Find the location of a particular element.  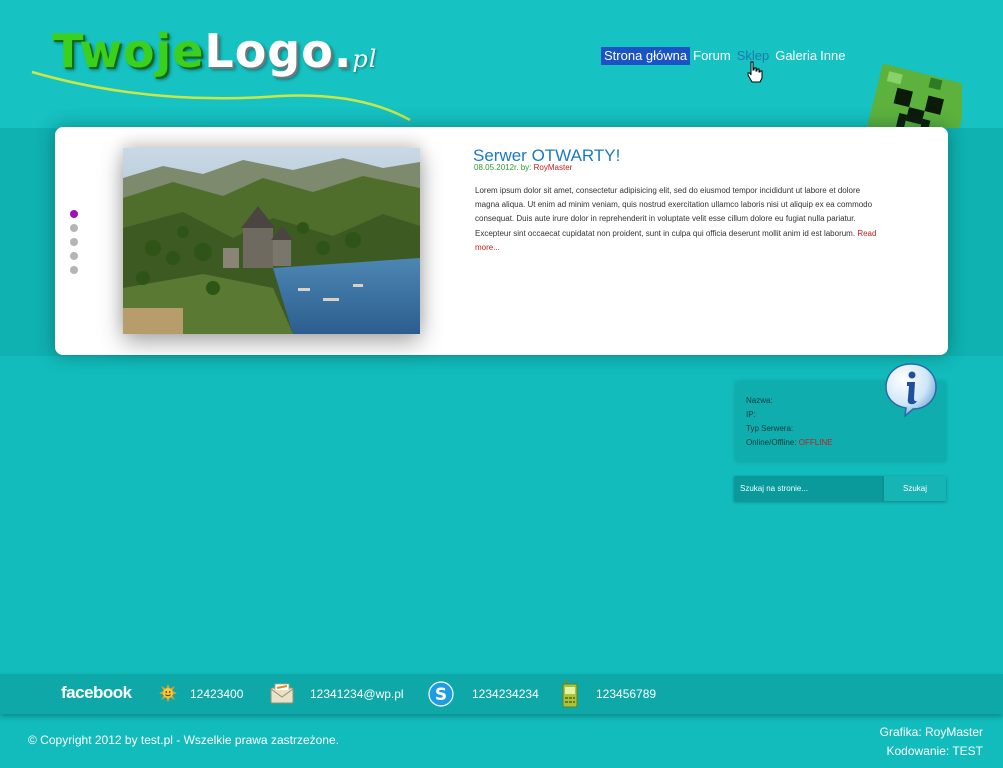

graphics-credit: Grafika: RoyMaster is located at coordinates (931, 732).